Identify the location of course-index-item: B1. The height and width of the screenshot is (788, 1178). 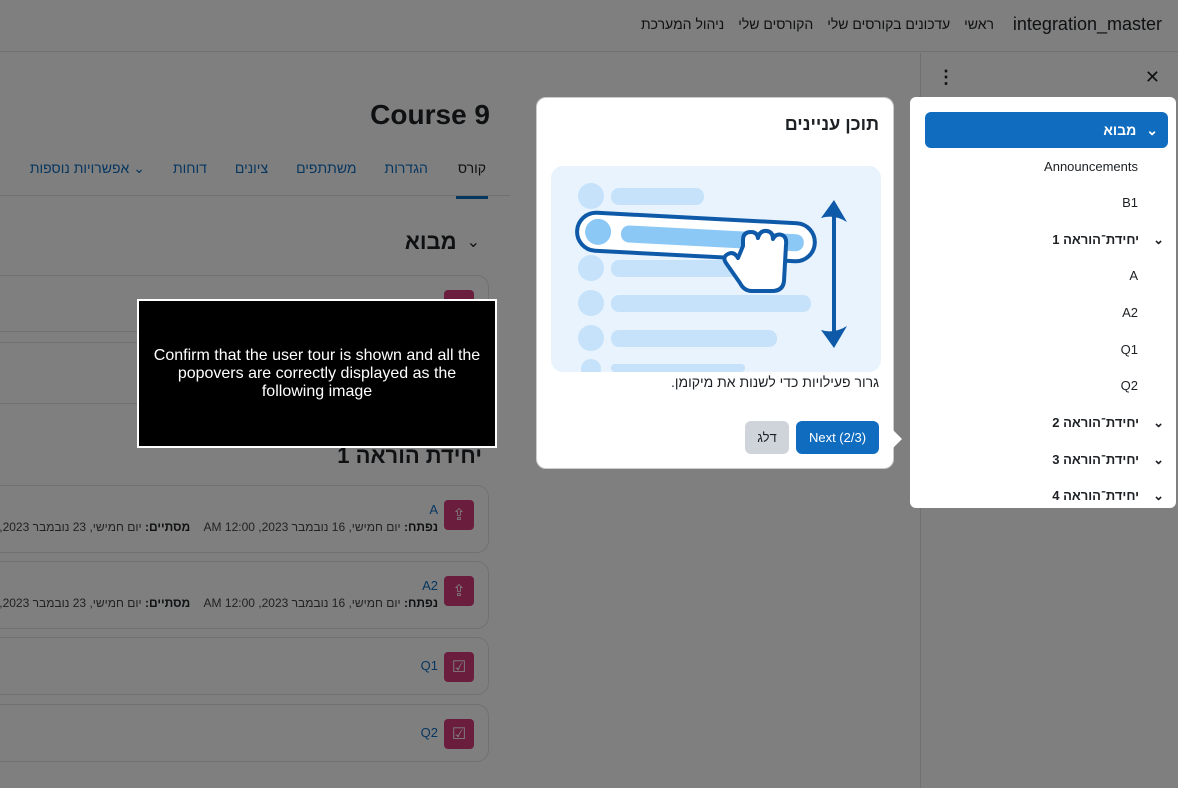
(1130, 202).